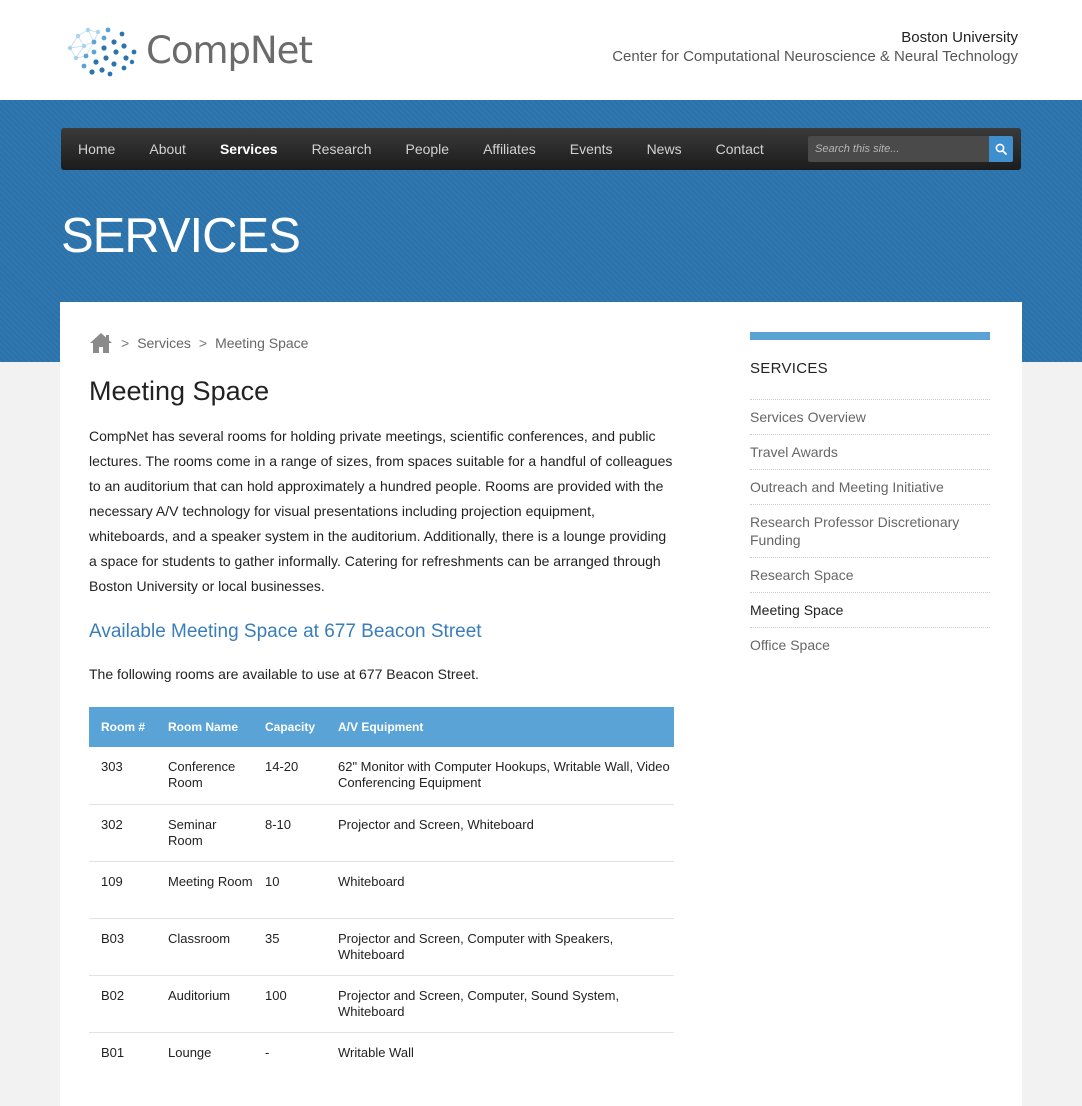 The image size is (1082, 1106). Describe the element at coordinates (204, 833) in the screenshot. I see `cell-room-name: Seminar Room` at that location.